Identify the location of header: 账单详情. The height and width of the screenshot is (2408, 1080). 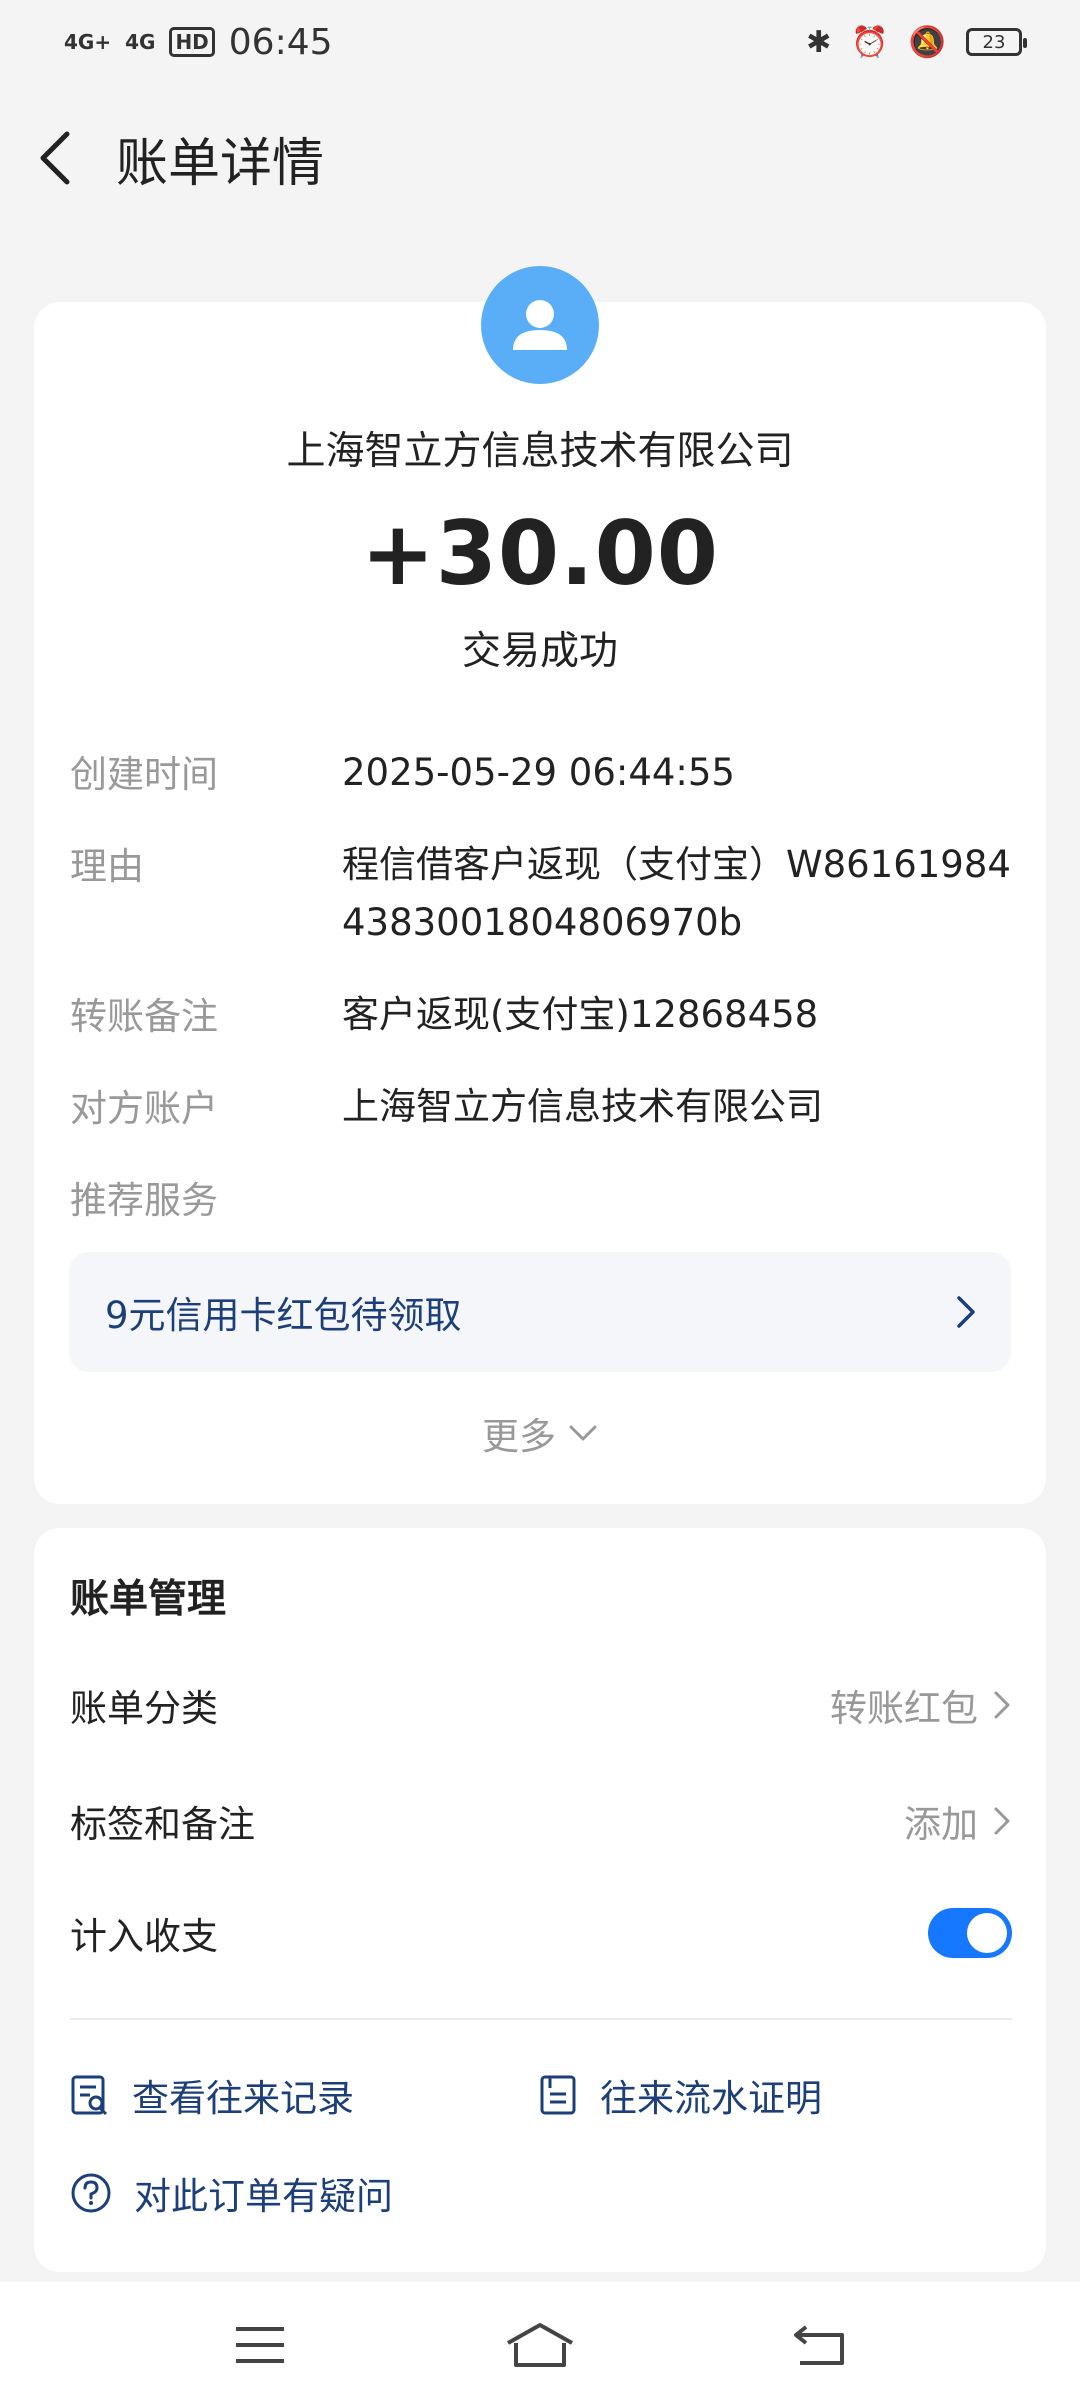
(540, 158).